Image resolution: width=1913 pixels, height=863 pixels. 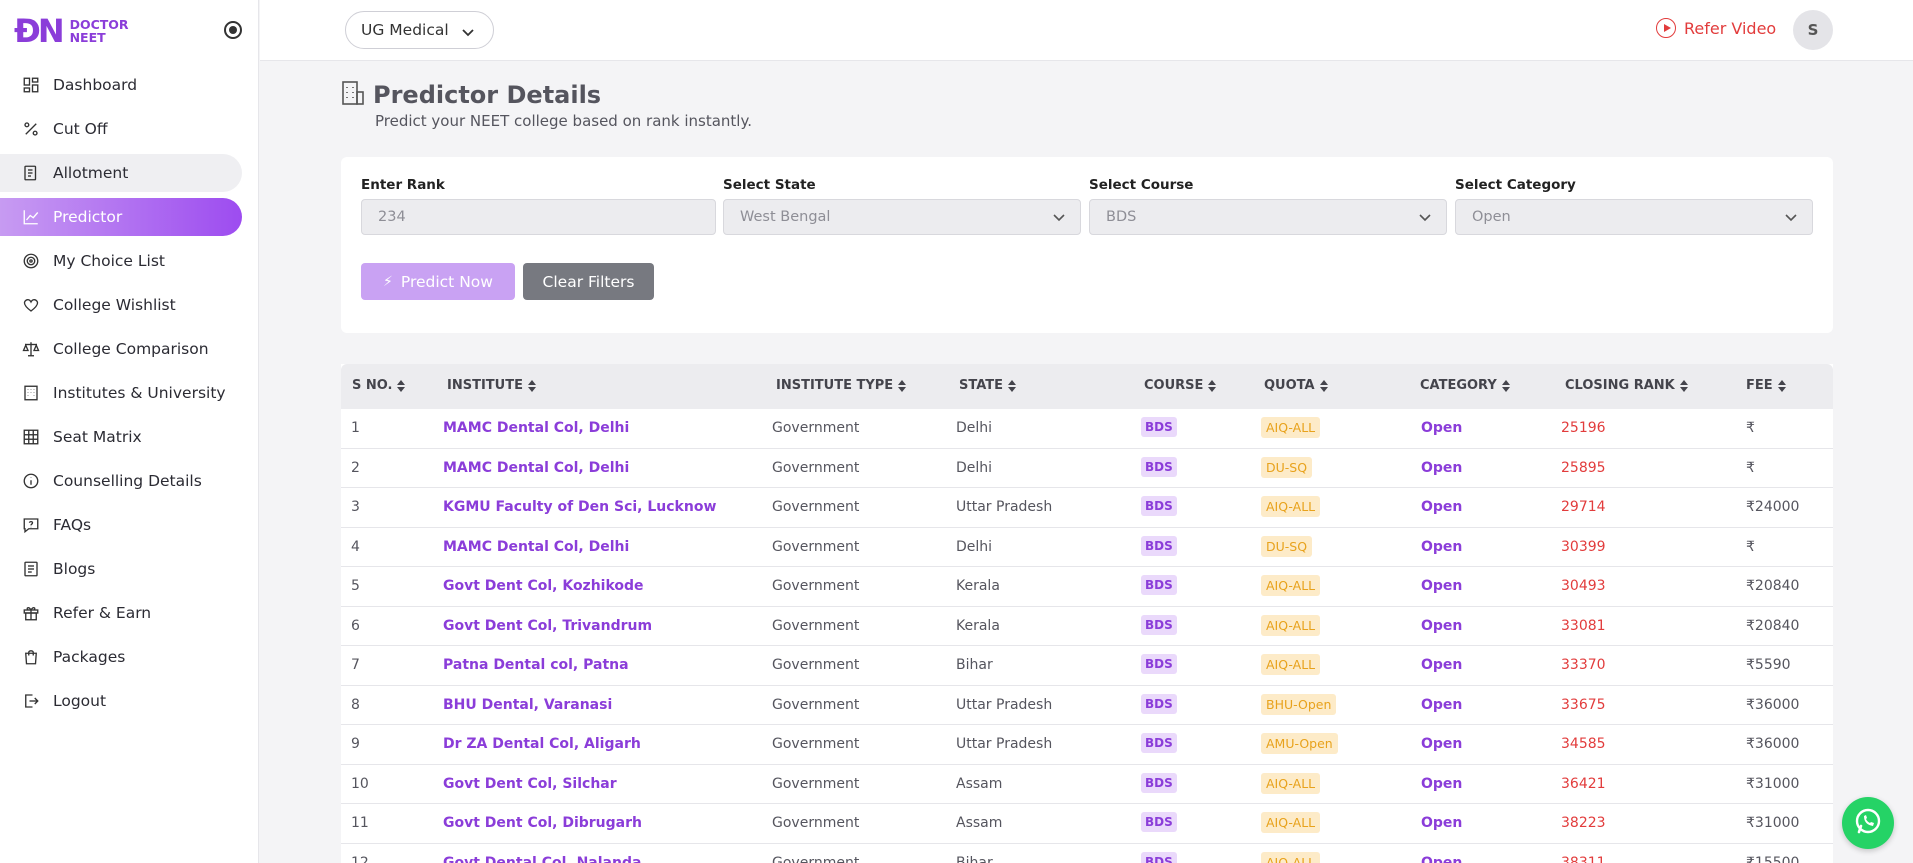 I want to click on sidebar-item-college-comparison: College Comparison, so click(x=129, y=349).